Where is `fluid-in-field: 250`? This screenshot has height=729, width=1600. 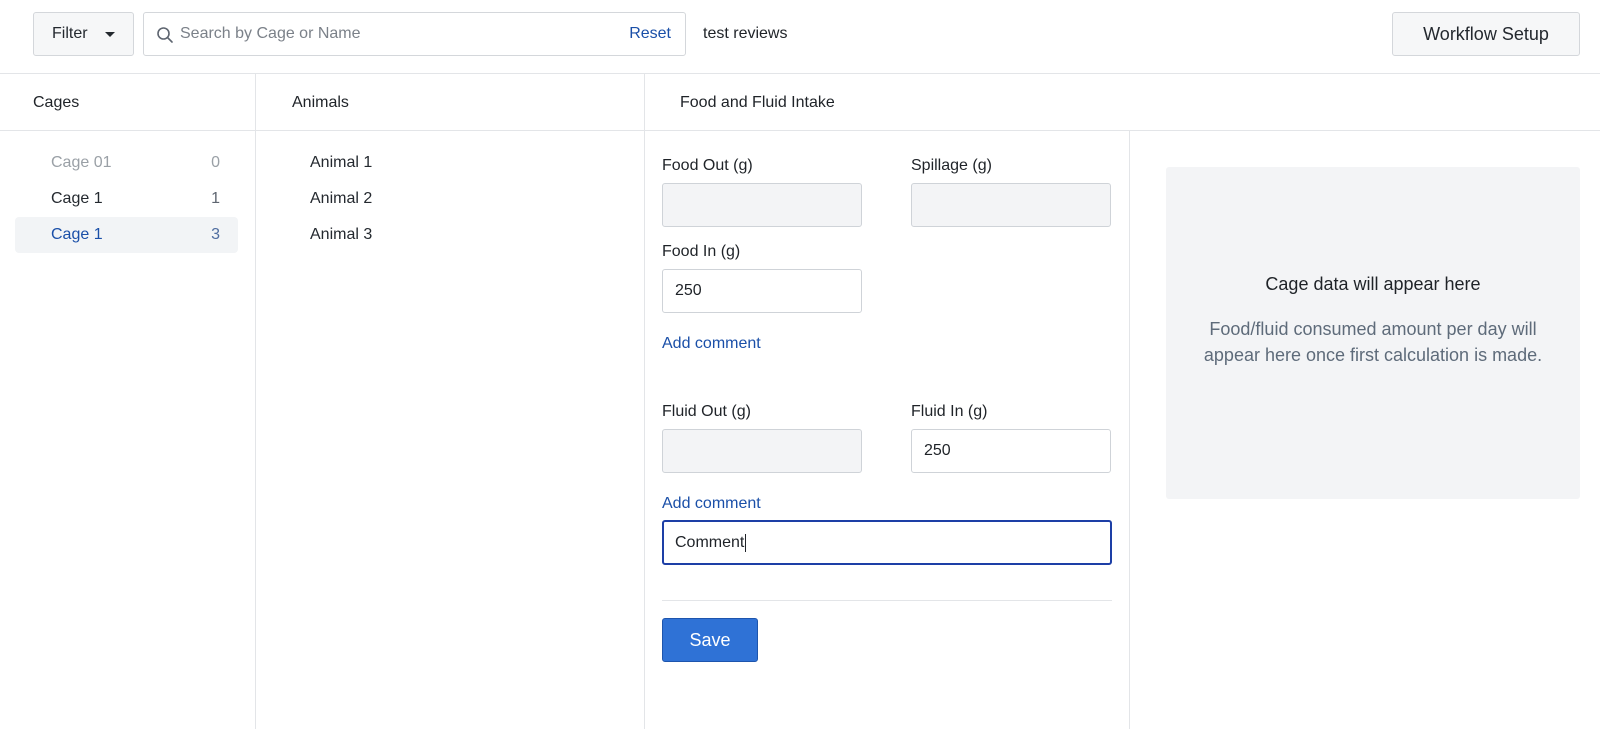
fluid-in-field: 250 is located at coordinates (1011, 451).